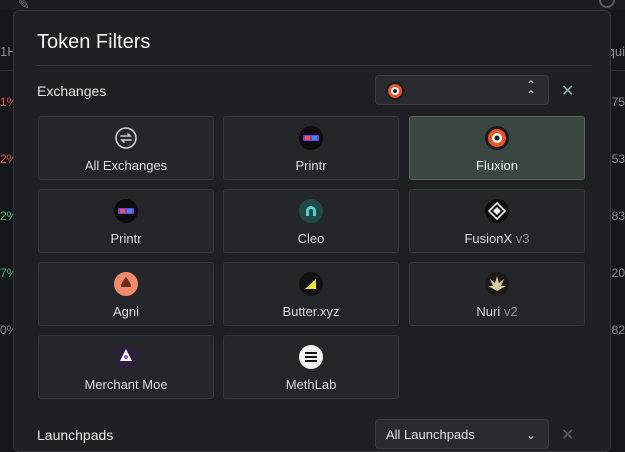  I want to click on exchange-tile-label: MethLab, so click(311, 384).